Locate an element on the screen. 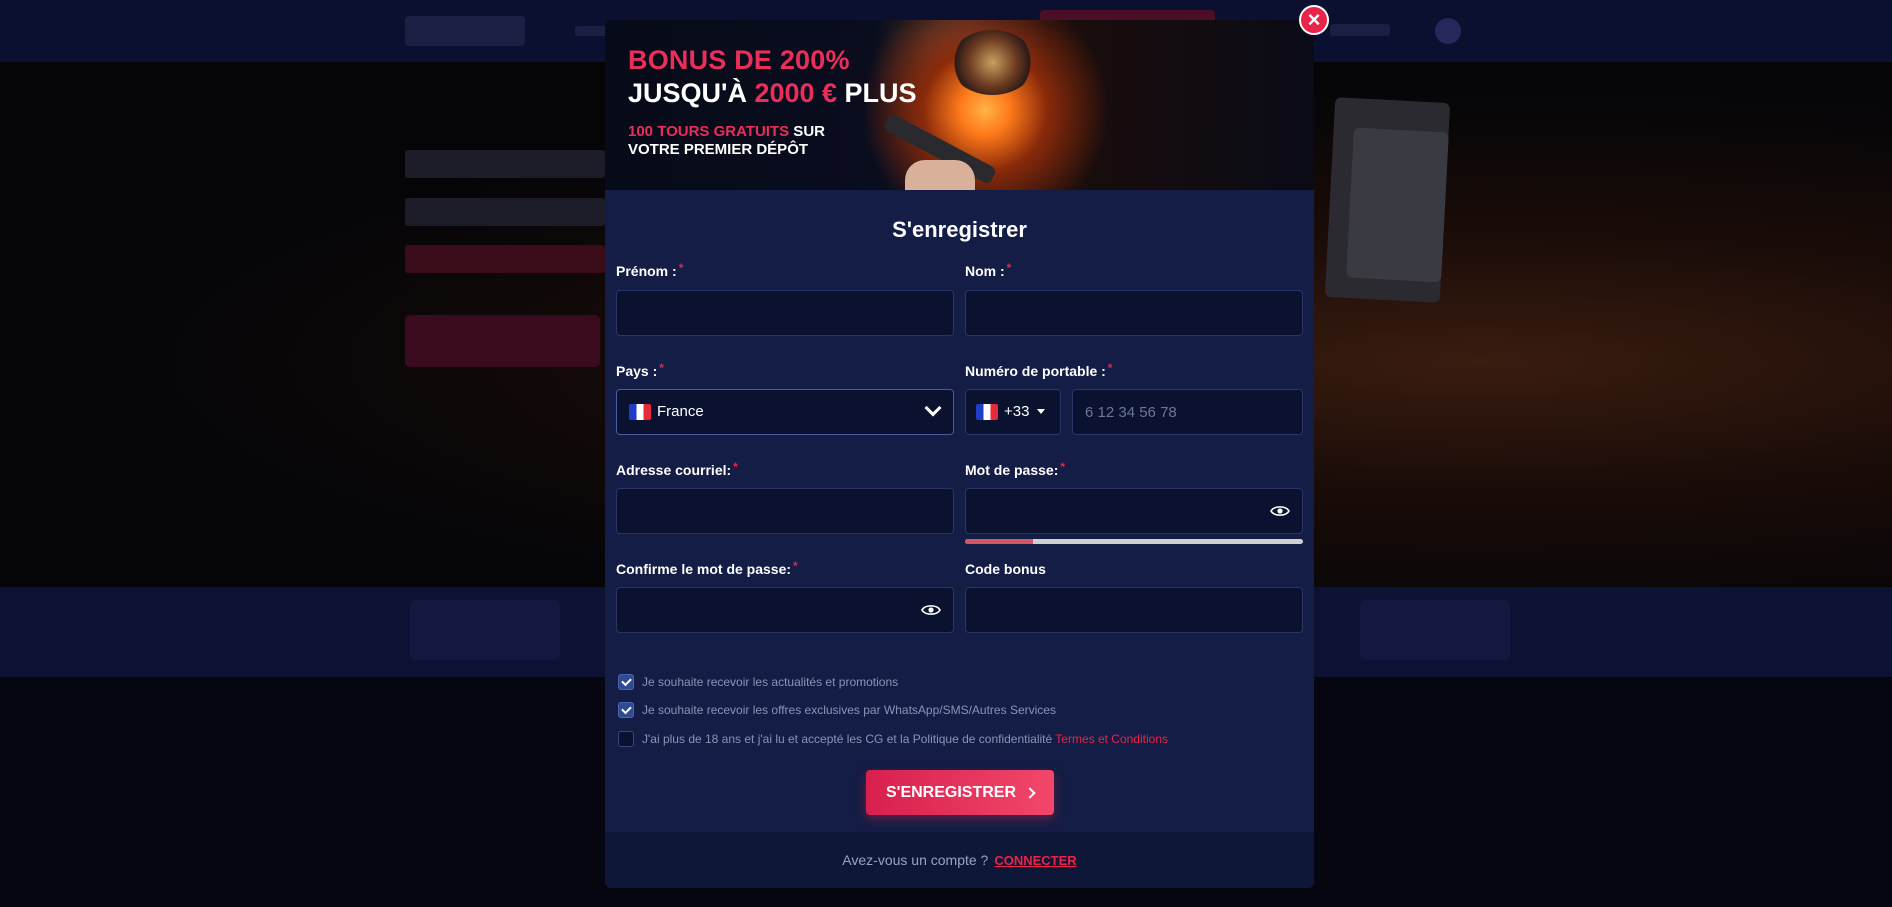  last-name-input is located at coordinates (1134, 313).